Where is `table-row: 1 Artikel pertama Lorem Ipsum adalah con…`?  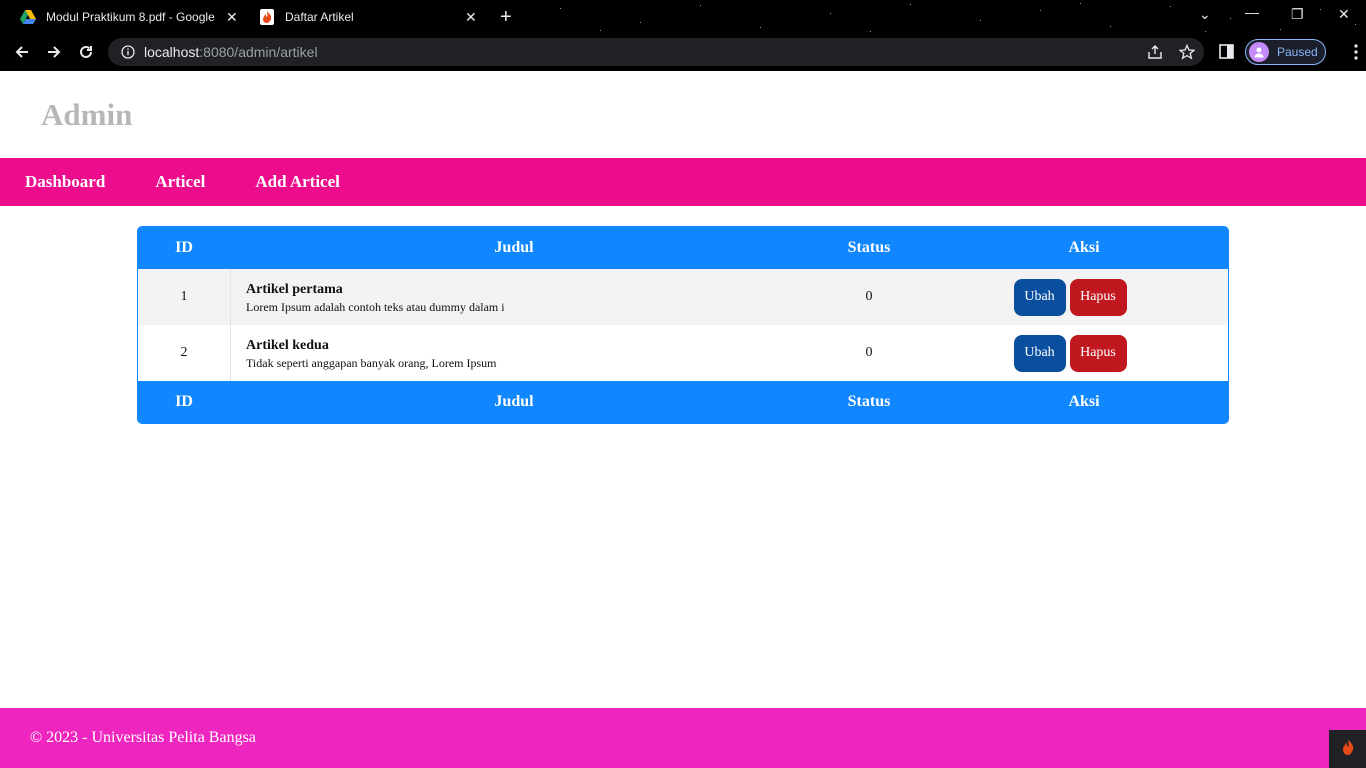 table-row: 1 Artikel pertama Lorem Ipsum adalah con… is located at coordinates (683, 297).